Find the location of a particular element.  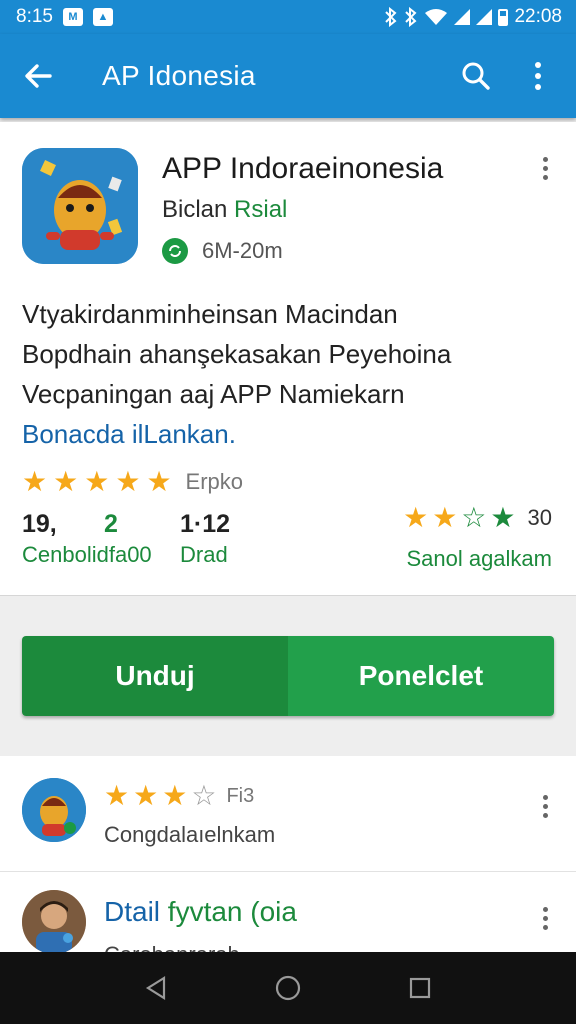

secondary-button: Ponelclet is located at coordinates (421, 676).